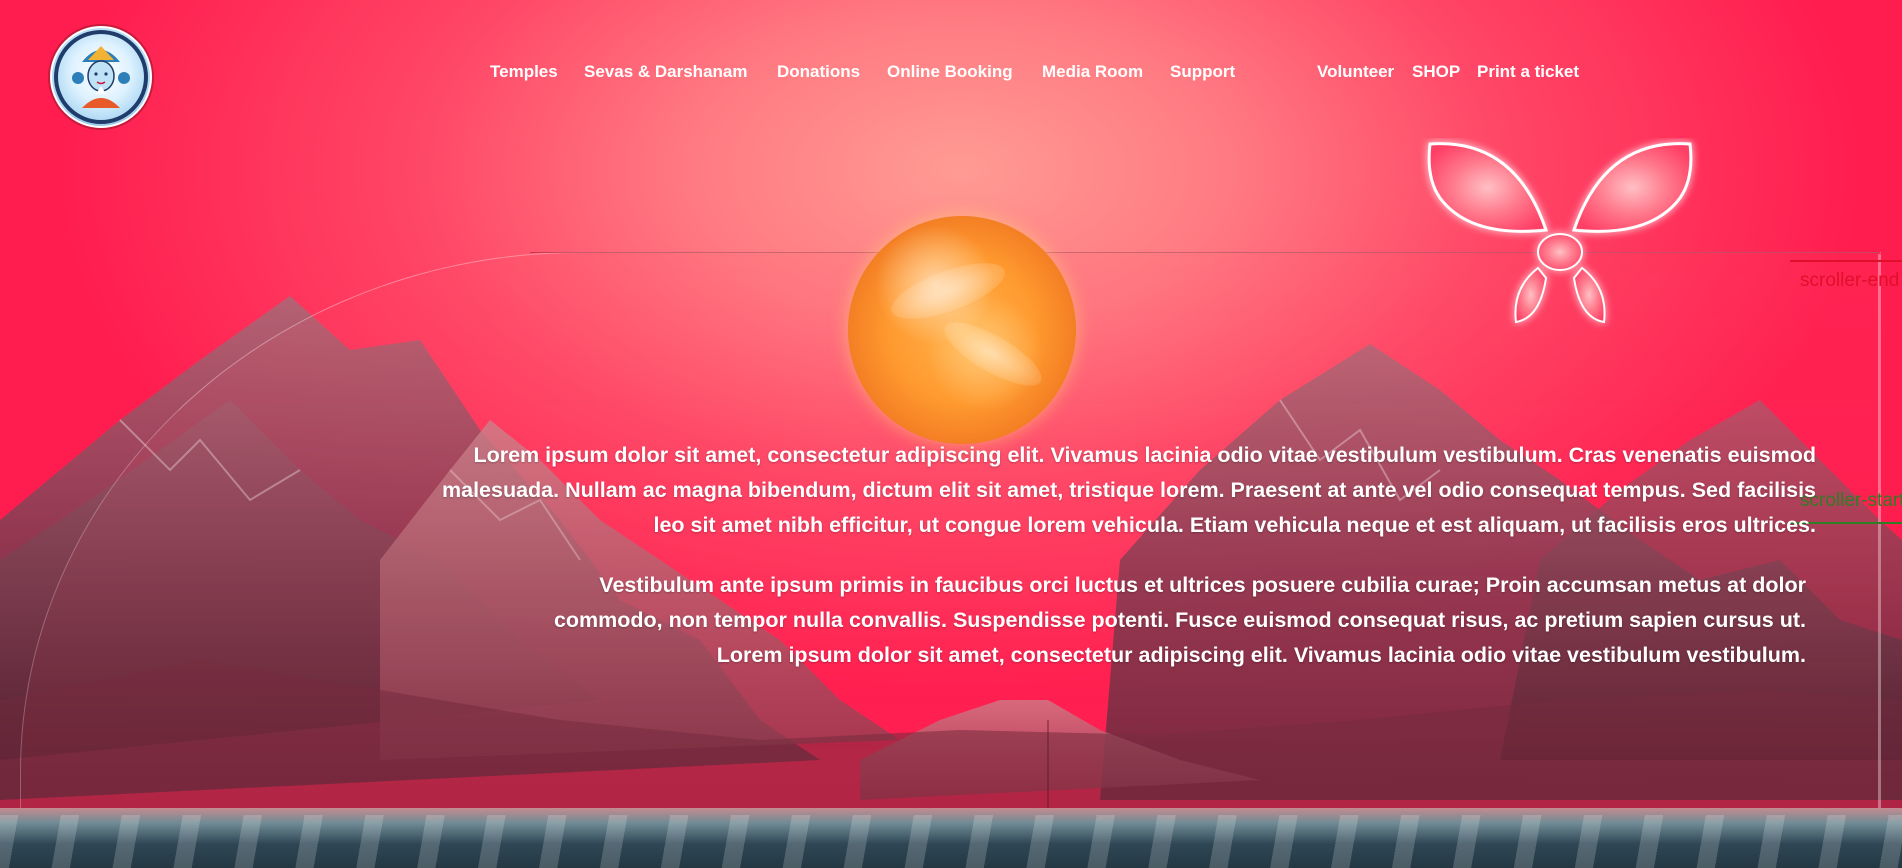 The width and height of the screenshot is (1902, 868). What do you see at coordinates (1436, 72) in the screenshot?
I see `nav-item-shop: SHOP` at bounding box center [1436, 72].